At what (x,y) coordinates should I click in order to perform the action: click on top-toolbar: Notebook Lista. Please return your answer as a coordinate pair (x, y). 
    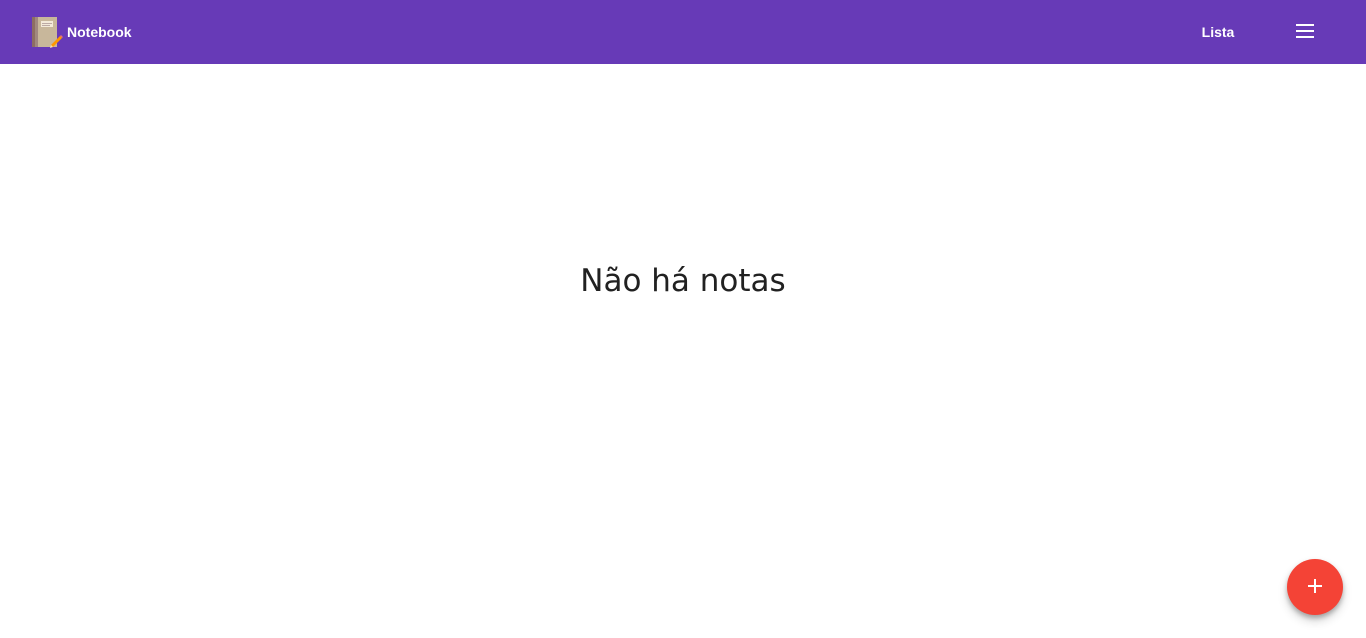
    Looking at the image, I should click on (683, 32).